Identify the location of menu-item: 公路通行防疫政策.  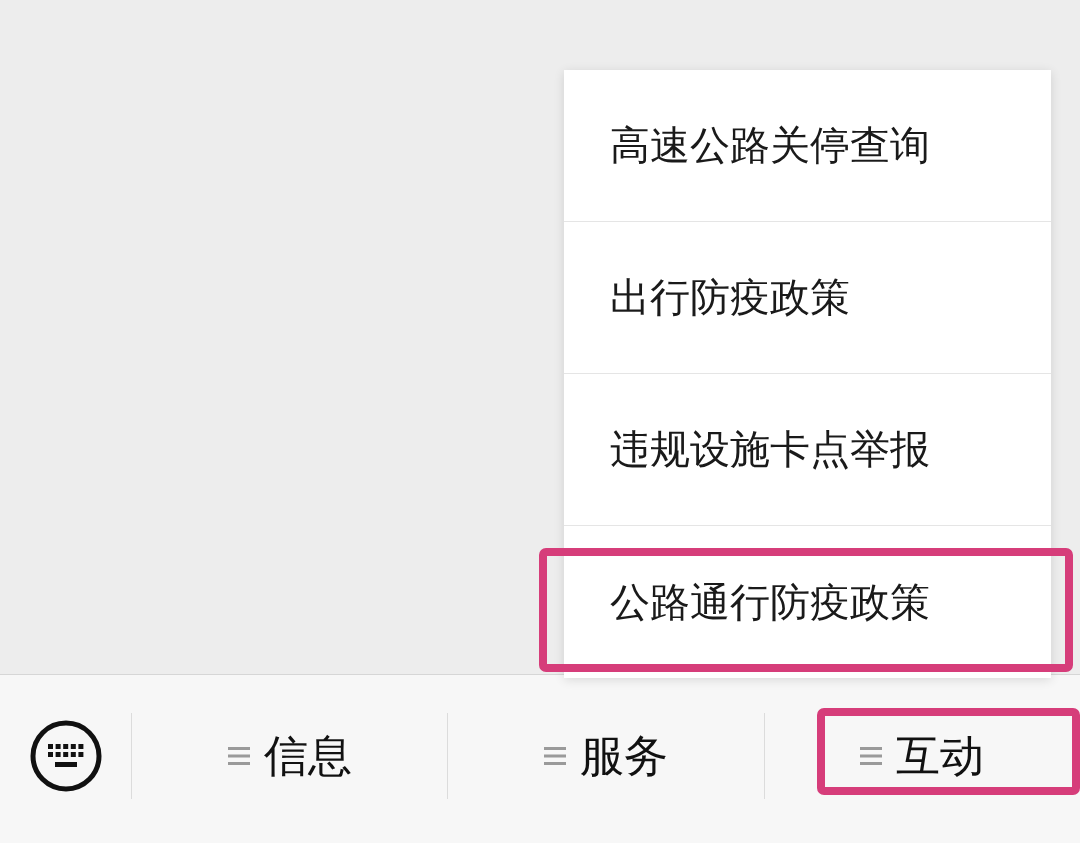
(807, 602).